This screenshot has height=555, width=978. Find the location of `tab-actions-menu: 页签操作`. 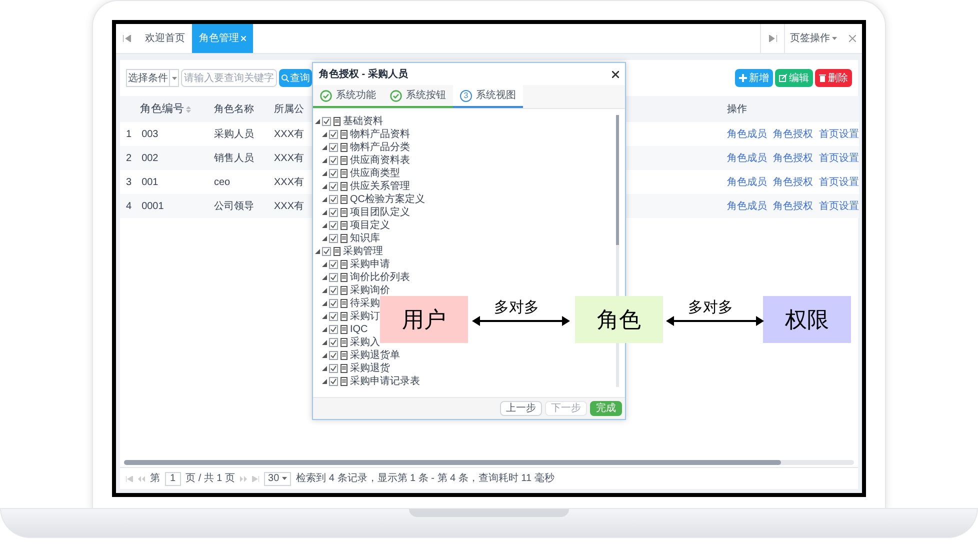

tab-actions-menu: 页签操作 is located at coordinates (813, 38).